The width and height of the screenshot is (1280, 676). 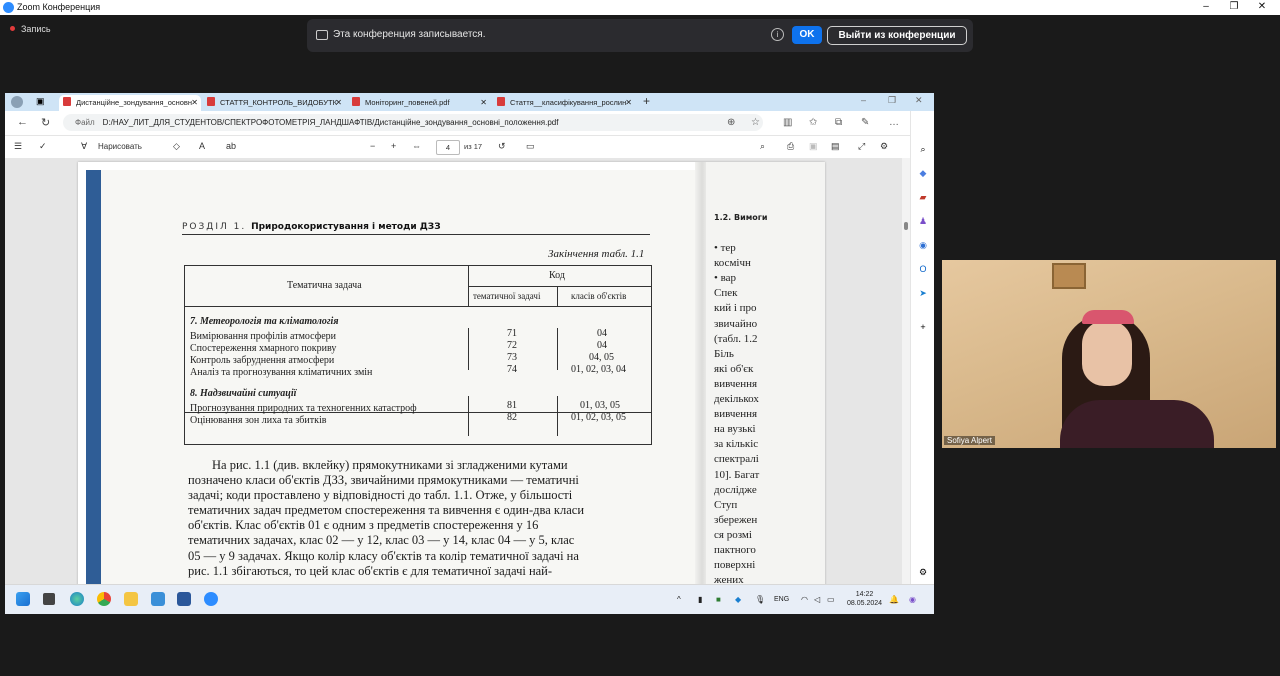 I want to click on leave-meeting-button: Выйти из конференции, so click(x=897, y=35).